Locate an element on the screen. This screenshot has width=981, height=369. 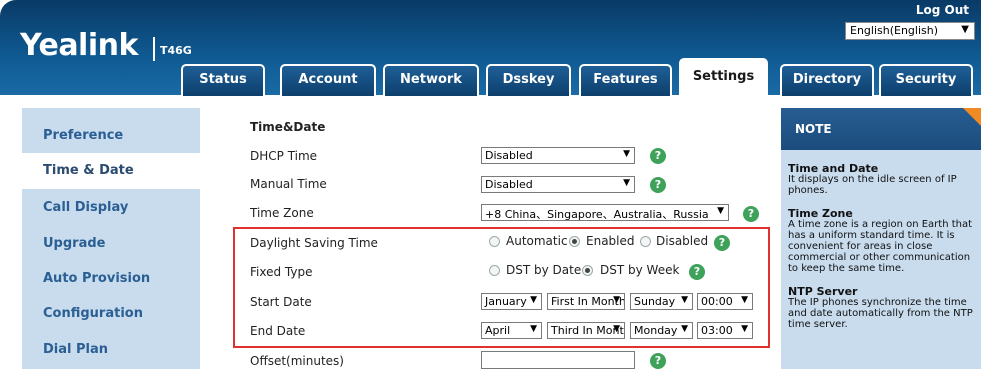
start-time-select: 00:00 ▼ is located at coordinates (725, 301).